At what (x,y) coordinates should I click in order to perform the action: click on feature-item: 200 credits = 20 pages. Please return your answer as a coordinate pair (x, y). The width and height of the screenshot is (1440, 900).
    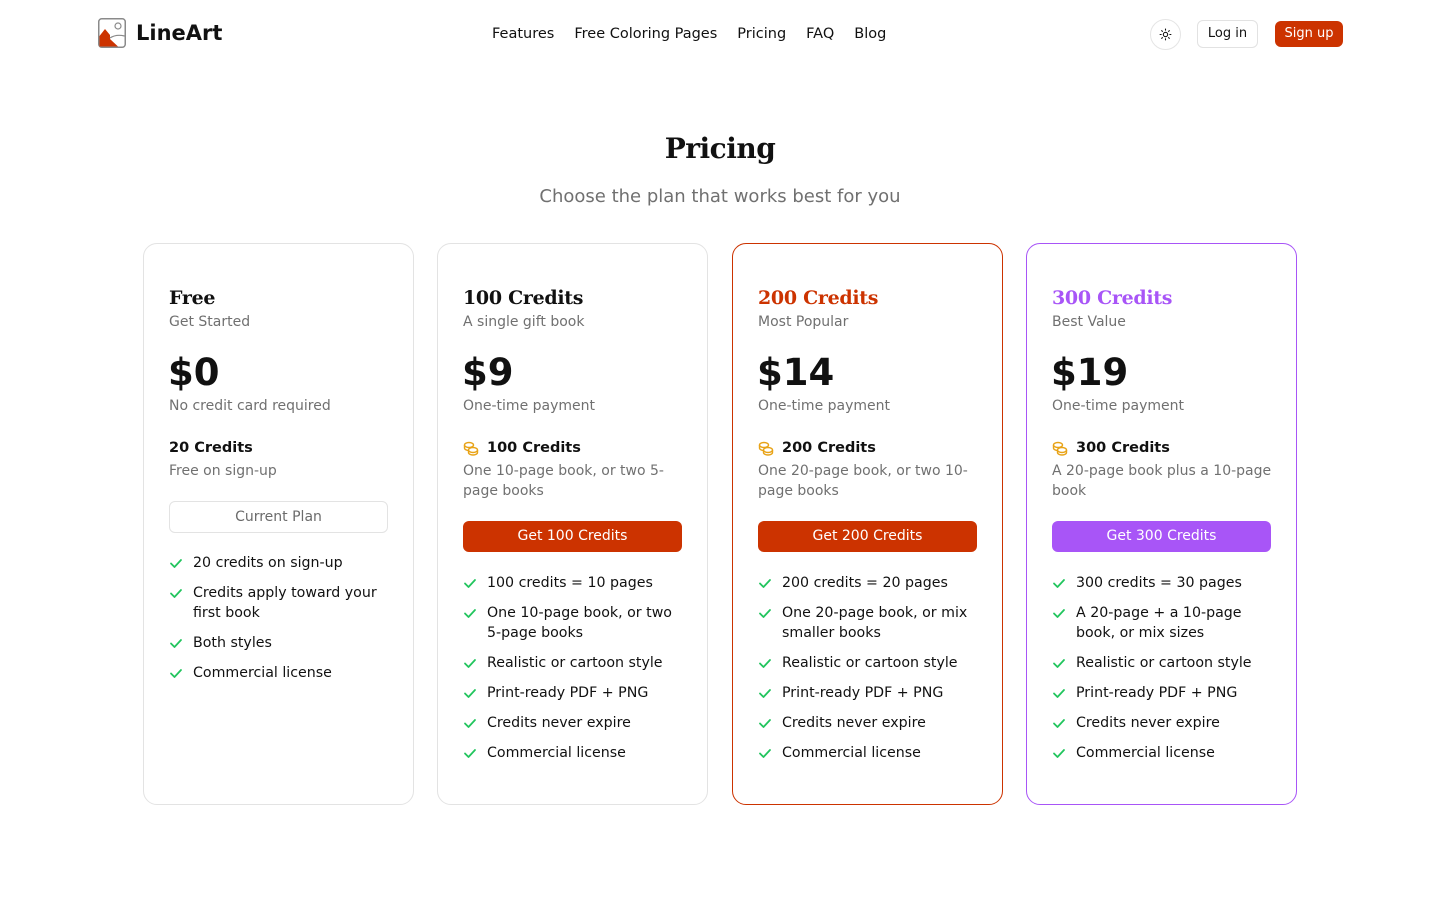
    Looking at the image, I should click on (869, 583).